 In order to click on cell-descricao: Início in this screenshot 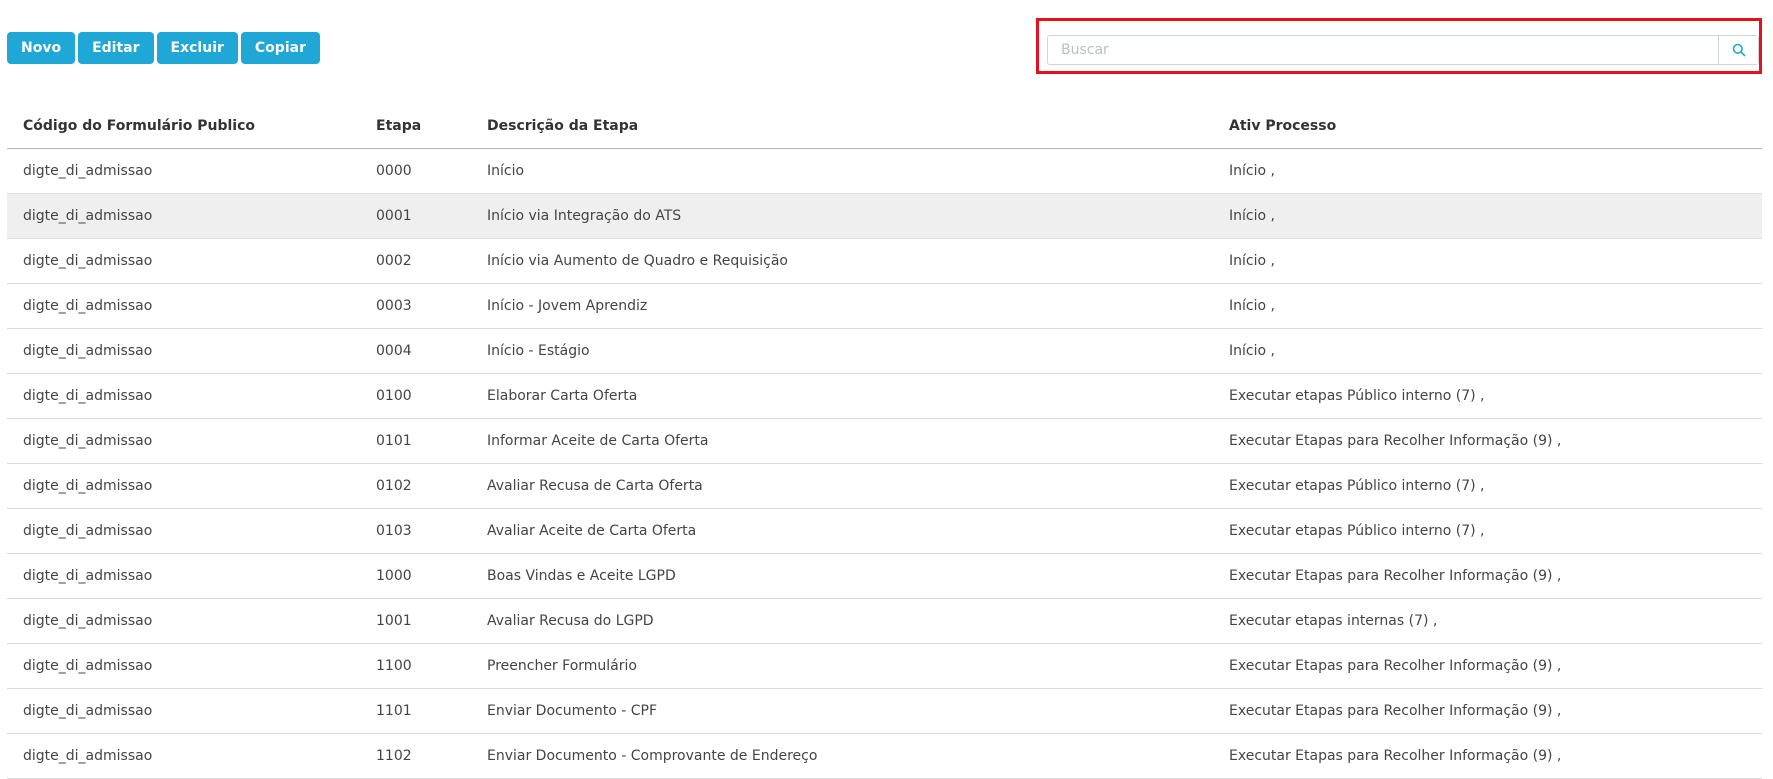, I will do `click(506, 171)`.